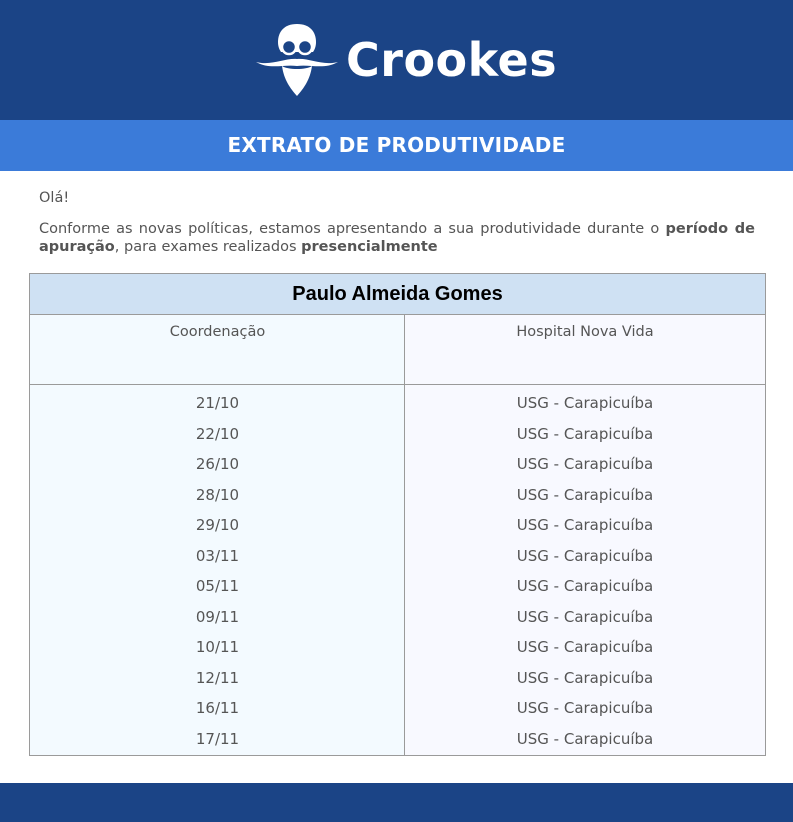  Describe the element at coordinates (397, 294) in the screenshot. I see `person-name: Paulo Almeida Gomes` at that location.